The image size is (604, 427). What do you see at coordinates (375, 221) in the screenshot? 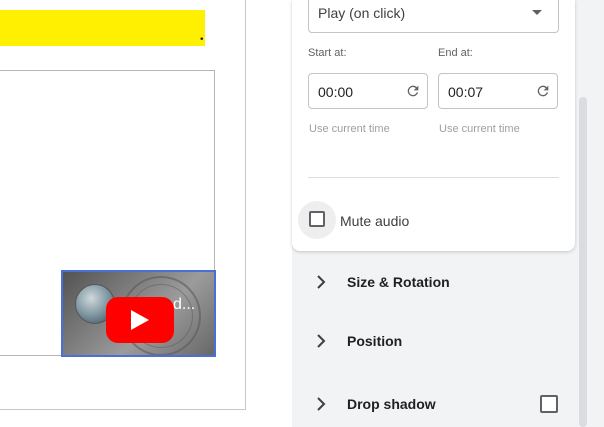
I see `mute-audio-label: Mute audio` at bounding box center [375, 221].